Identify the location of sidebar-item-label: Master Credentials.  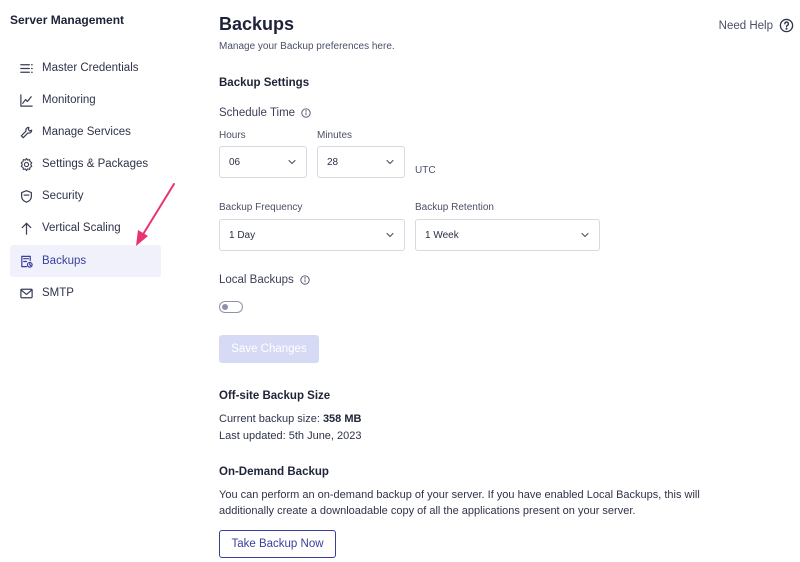
(90, 68).